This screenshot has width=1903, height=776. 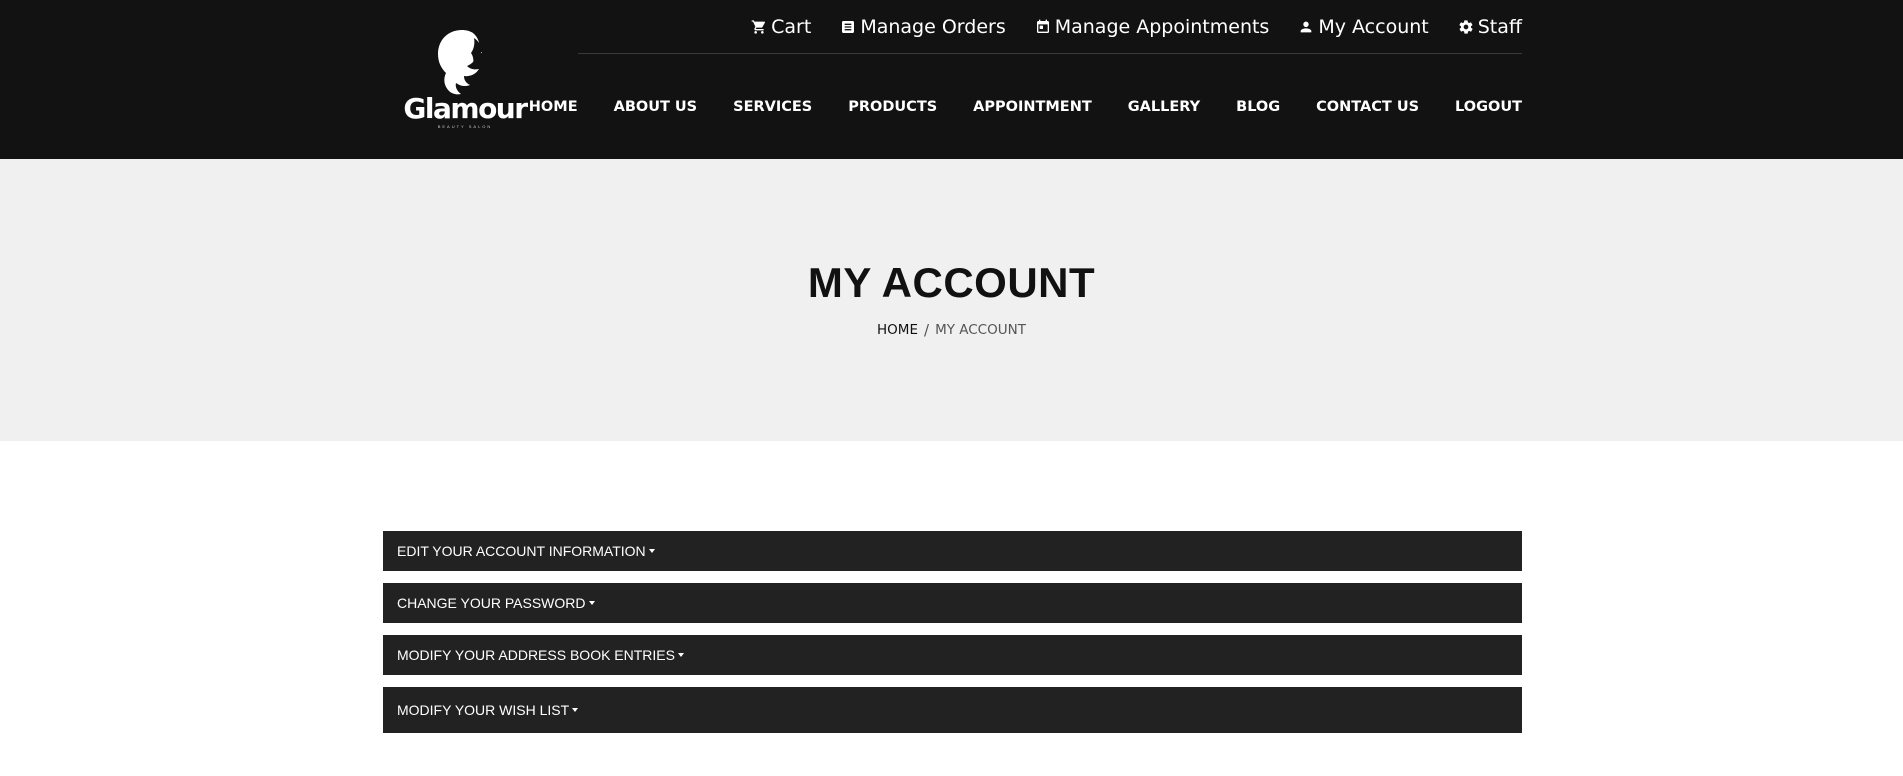 I want to click on edit-account-information-toggle: EDIT YOUR ACCOUNT INFORMATION, so click(x=952, y=551).